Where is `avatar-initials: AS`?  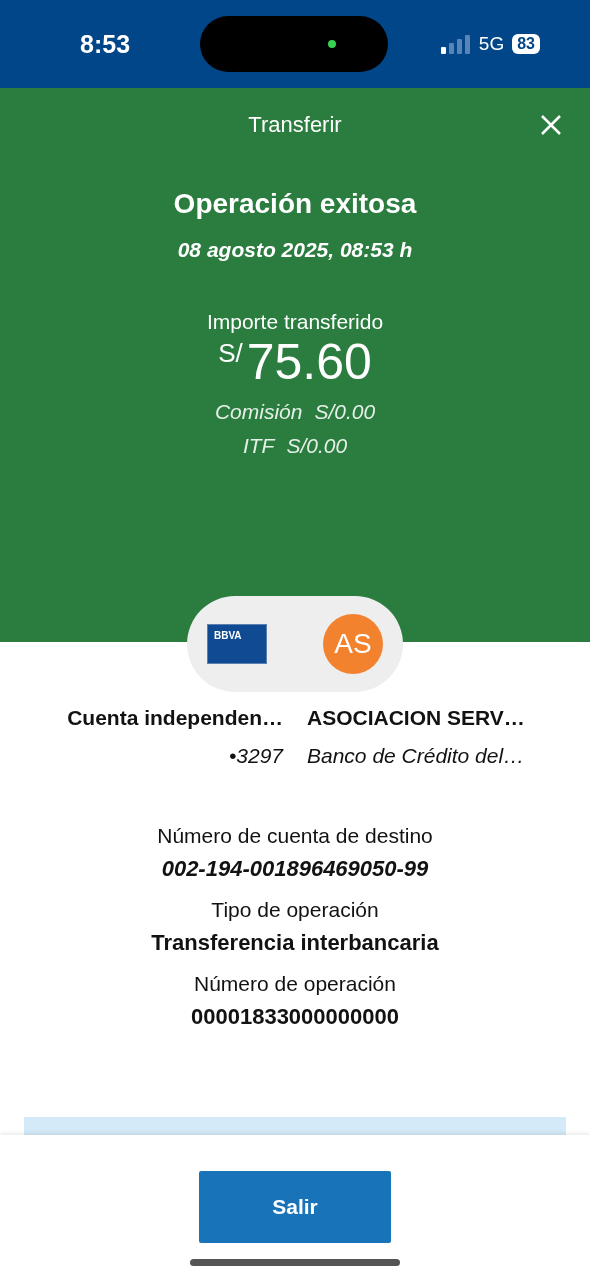
avatar-initials: AS is located at coordinates (353, 644).